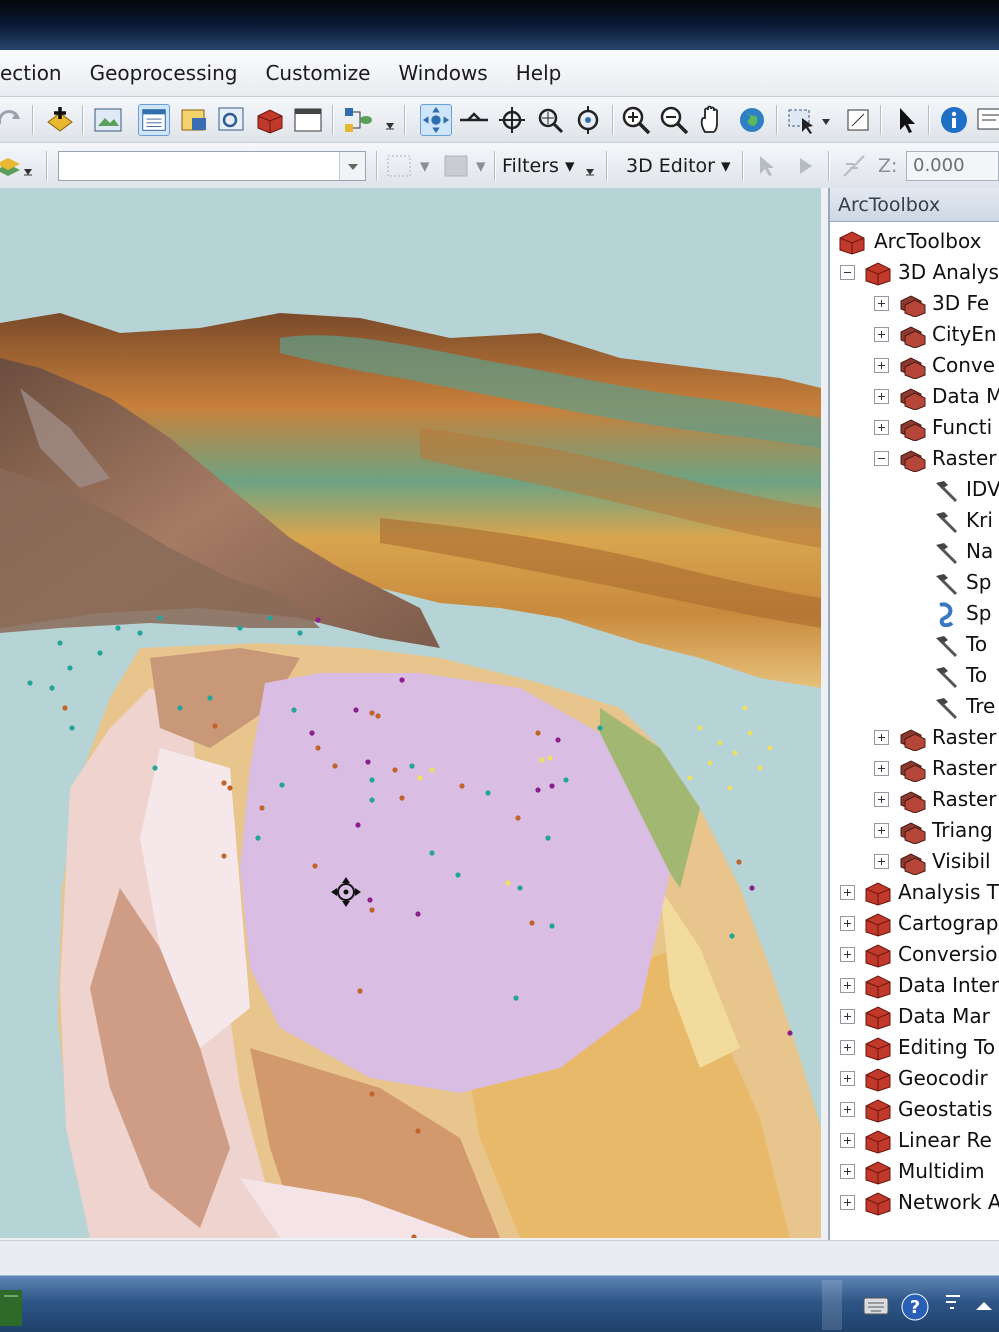 This screenshot has width=999, height=1332. I want to click on center-on-target-icon, so click(512, 120).